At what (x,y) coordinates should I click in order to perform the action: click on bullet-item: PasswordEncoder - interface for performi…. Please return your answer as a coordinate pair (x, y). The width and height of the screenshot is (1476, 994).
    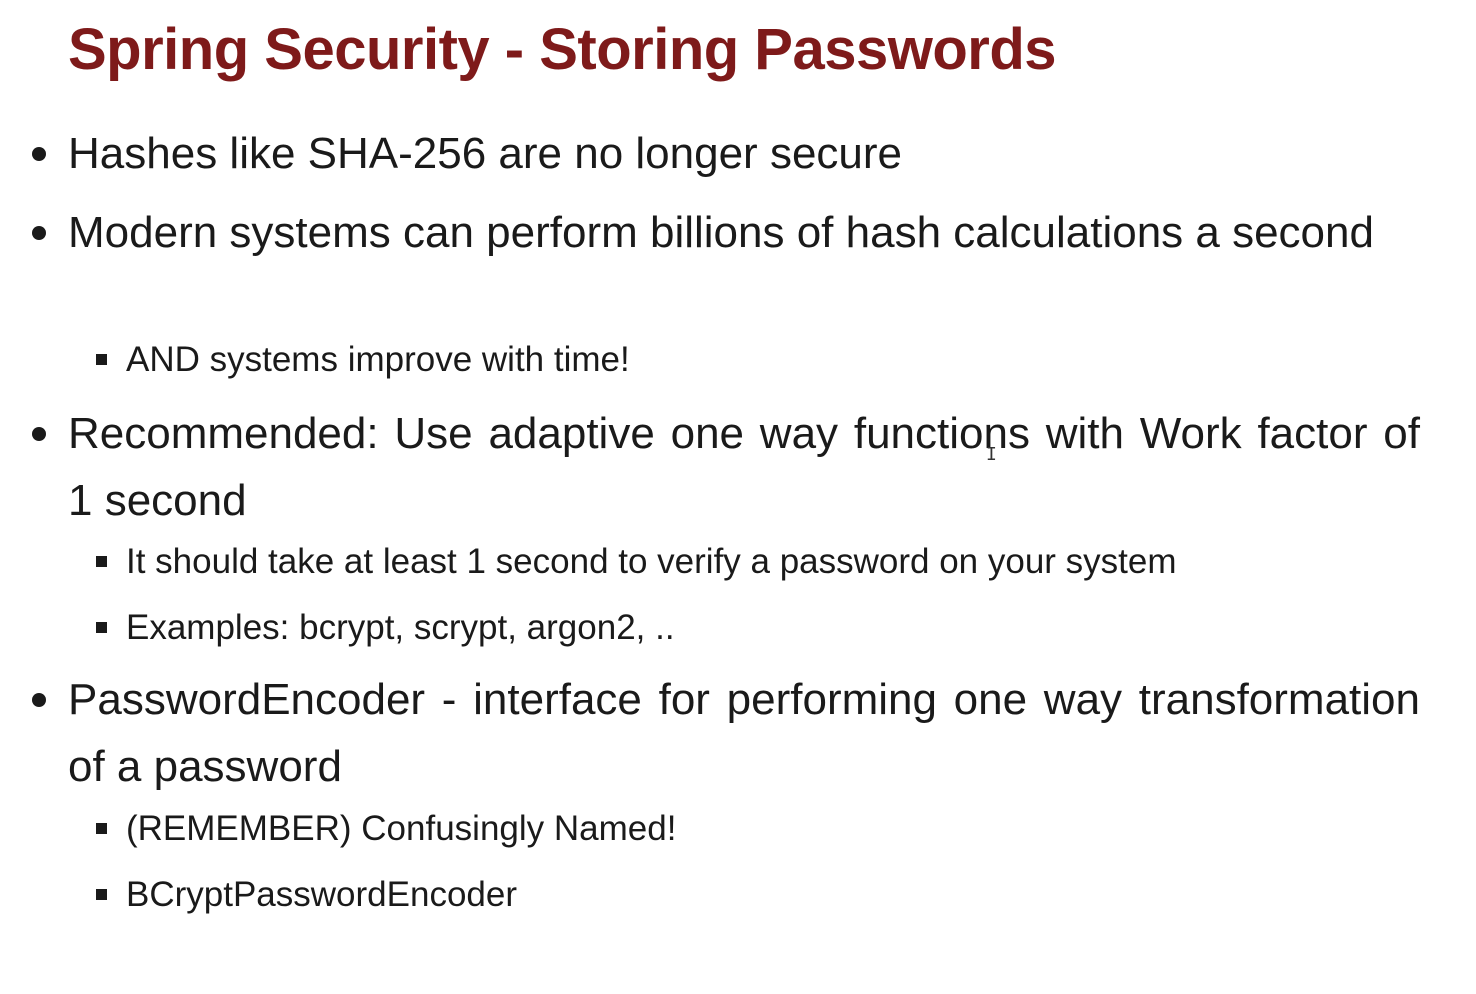
    Looking at the image, I should click on (744, 733).